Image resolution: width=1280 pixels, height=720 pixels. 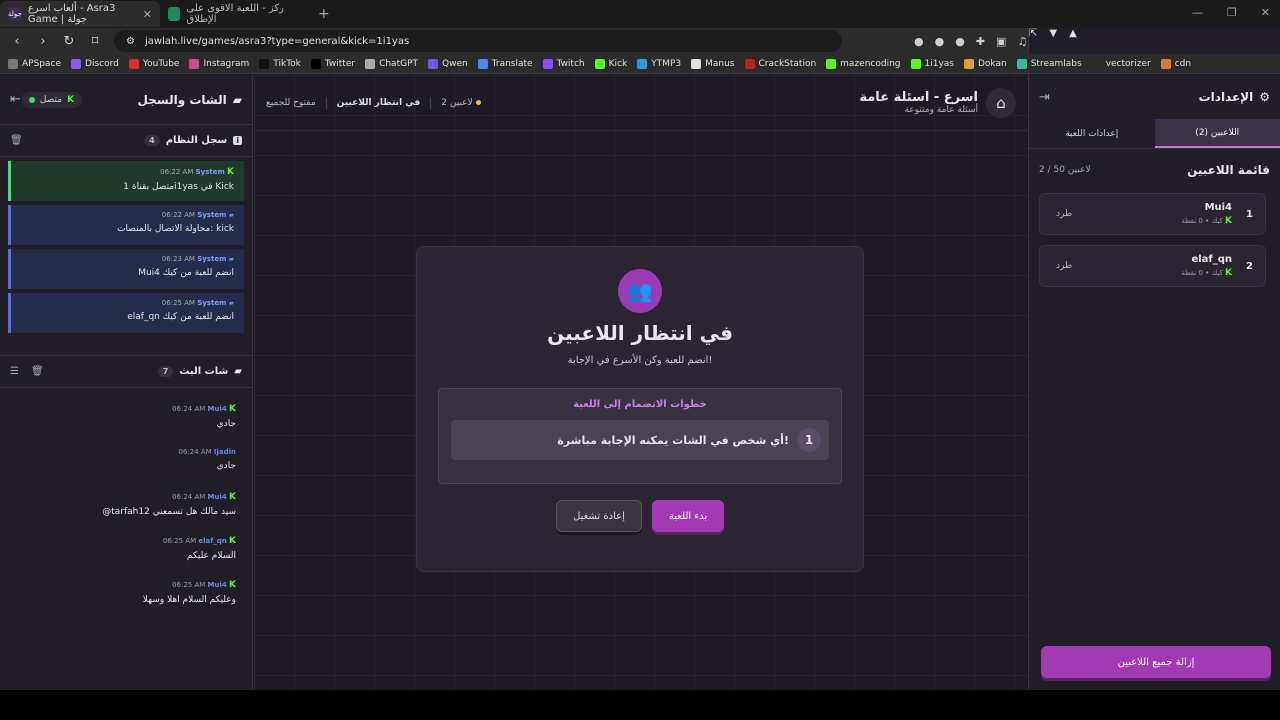 I want to click on bookmark-item: Twitch, so click(x=563, y=63).